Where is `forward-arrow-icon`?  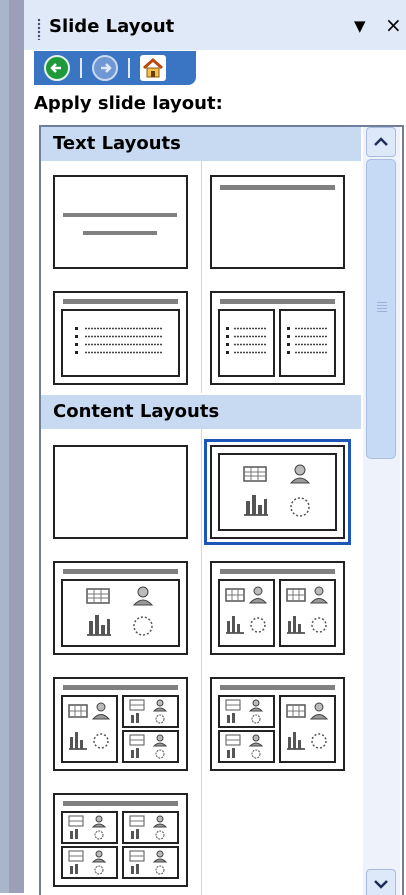 forward-arrow-icon is located at coordinates (106, 68).